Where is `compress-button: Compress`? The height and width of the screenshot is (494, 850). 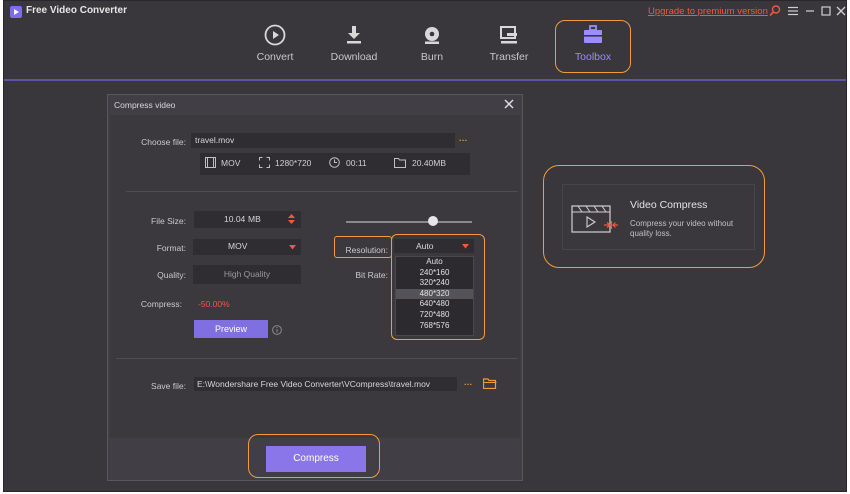 compress-button: Compress is located at coordinates (316, 459).